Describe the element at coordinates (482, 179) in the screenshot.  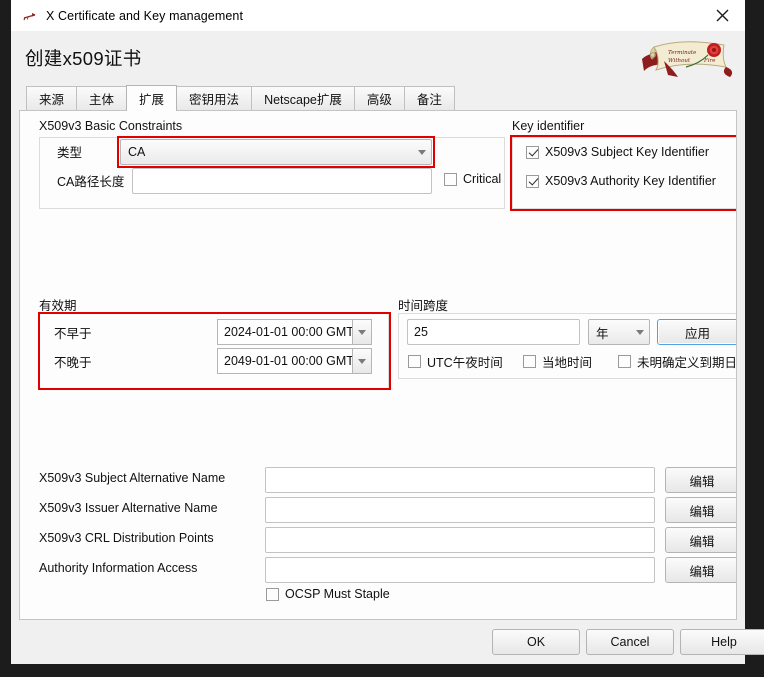
I see `critical-label: Critical` at that location.